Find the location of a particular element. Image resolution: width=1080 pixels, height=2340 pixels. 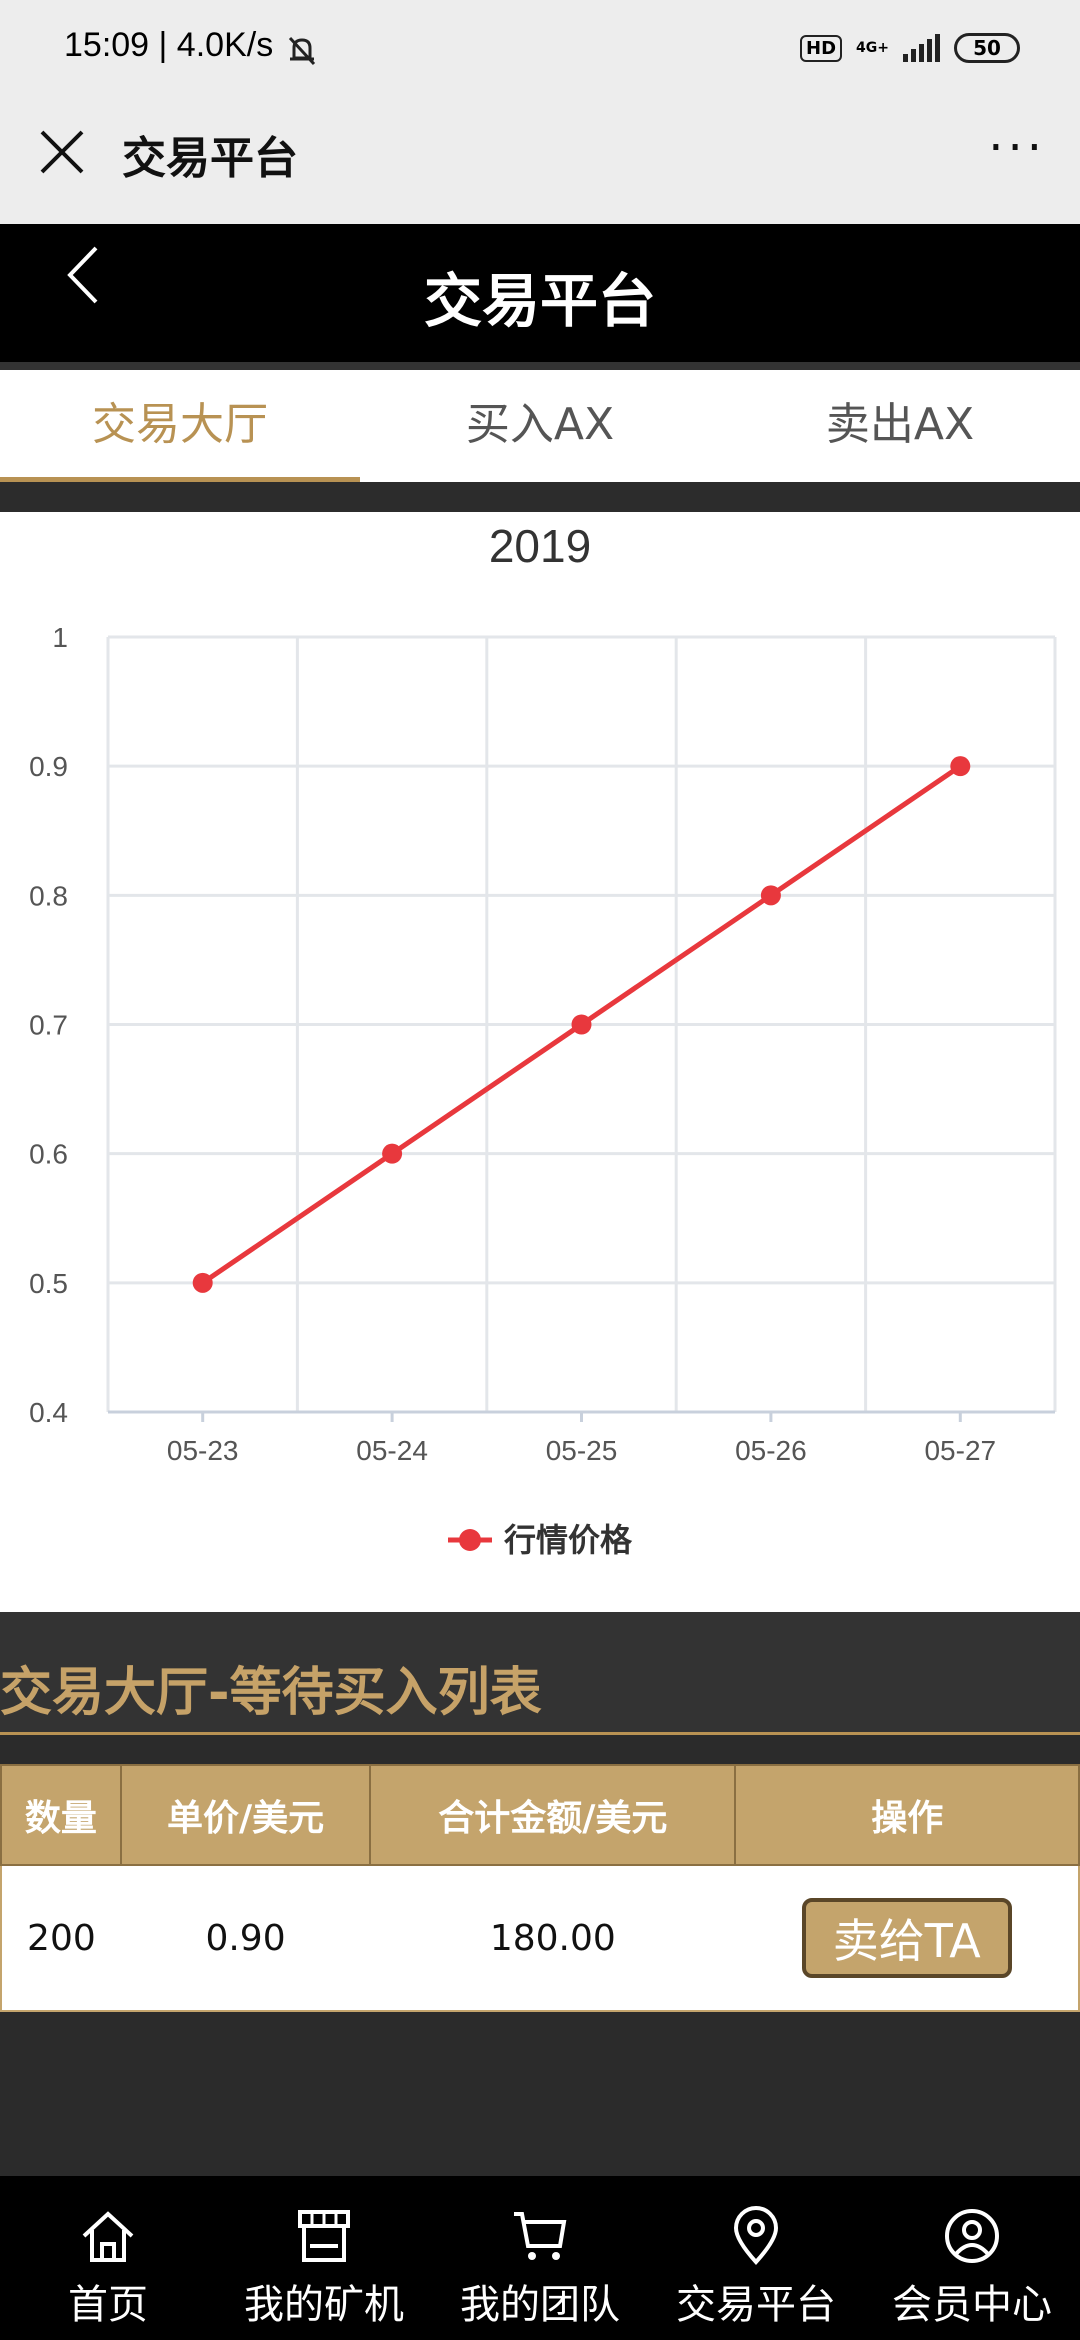

legend-swatch-marker is located at coordinates (470, 1540).